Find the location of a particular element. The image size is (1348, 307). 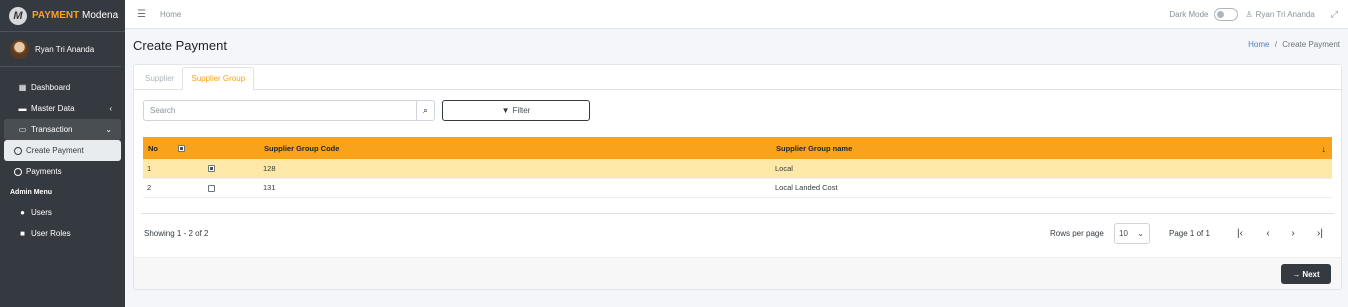

table-row: 1 128 Local is located at coordinates (737, 168).